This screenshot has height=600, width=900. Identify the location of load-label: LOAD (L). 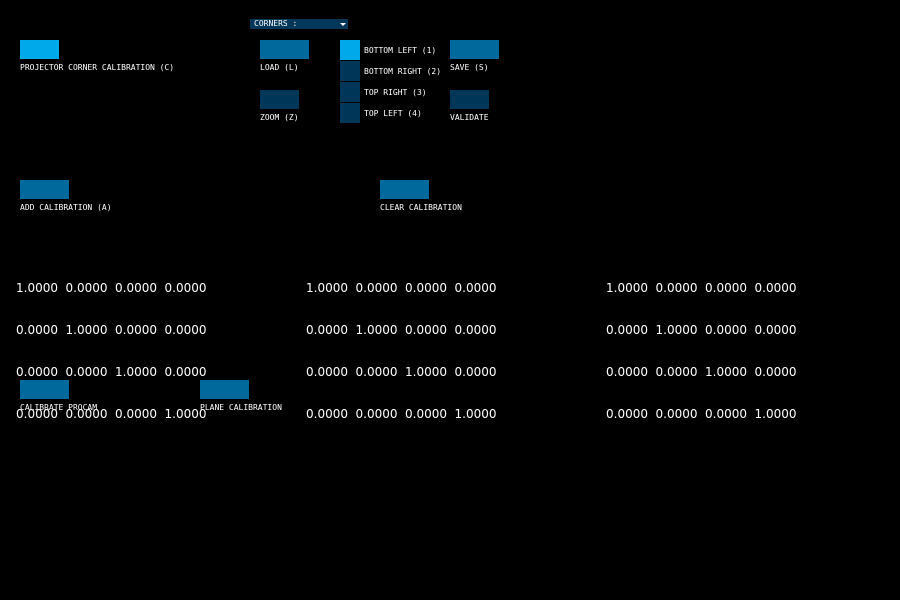
(279, 67).